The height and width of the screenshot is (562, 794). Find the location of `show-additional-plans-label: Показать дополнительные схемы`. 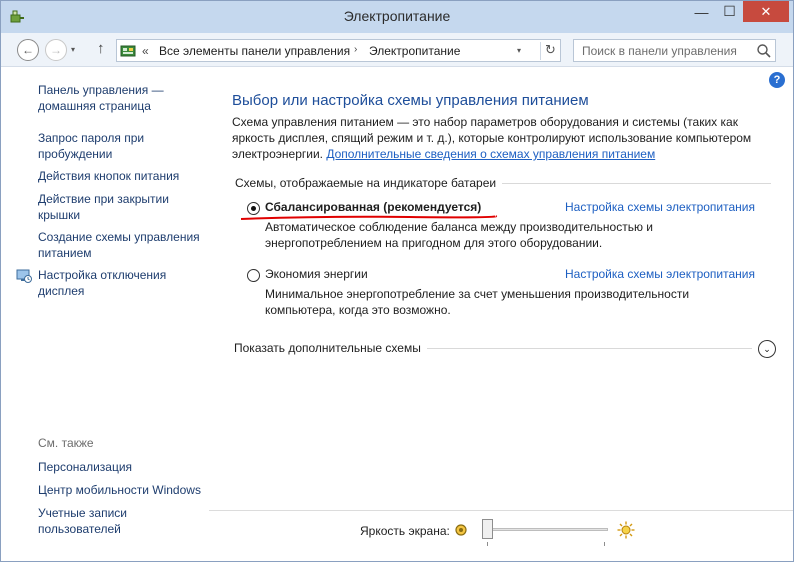

show-additional-plans-label: Показать дополнительные схемы is located at coordinates (330, 348).